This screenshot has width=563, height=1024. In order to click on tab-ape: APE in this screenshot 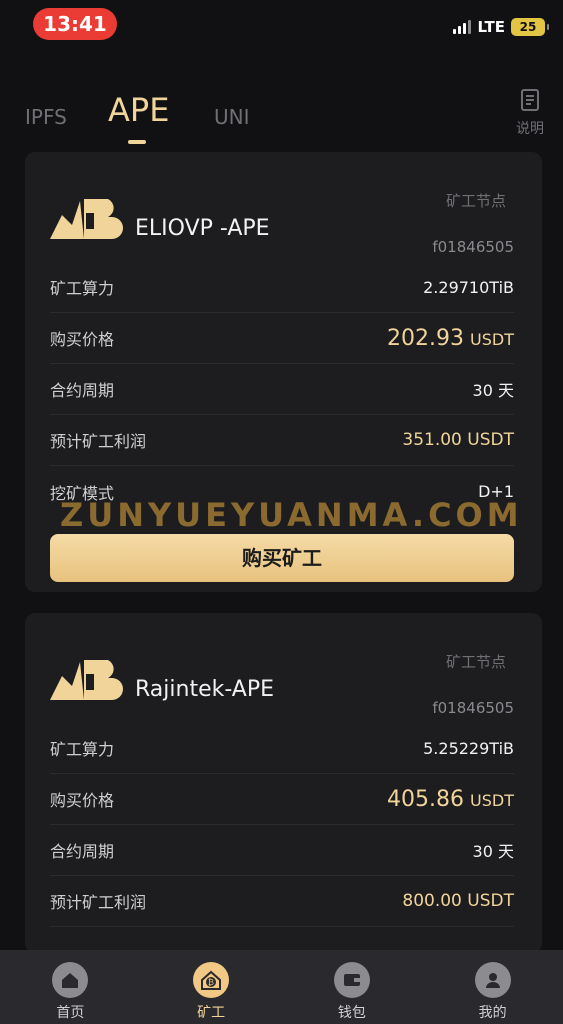, I will do `click(138, 110)`.